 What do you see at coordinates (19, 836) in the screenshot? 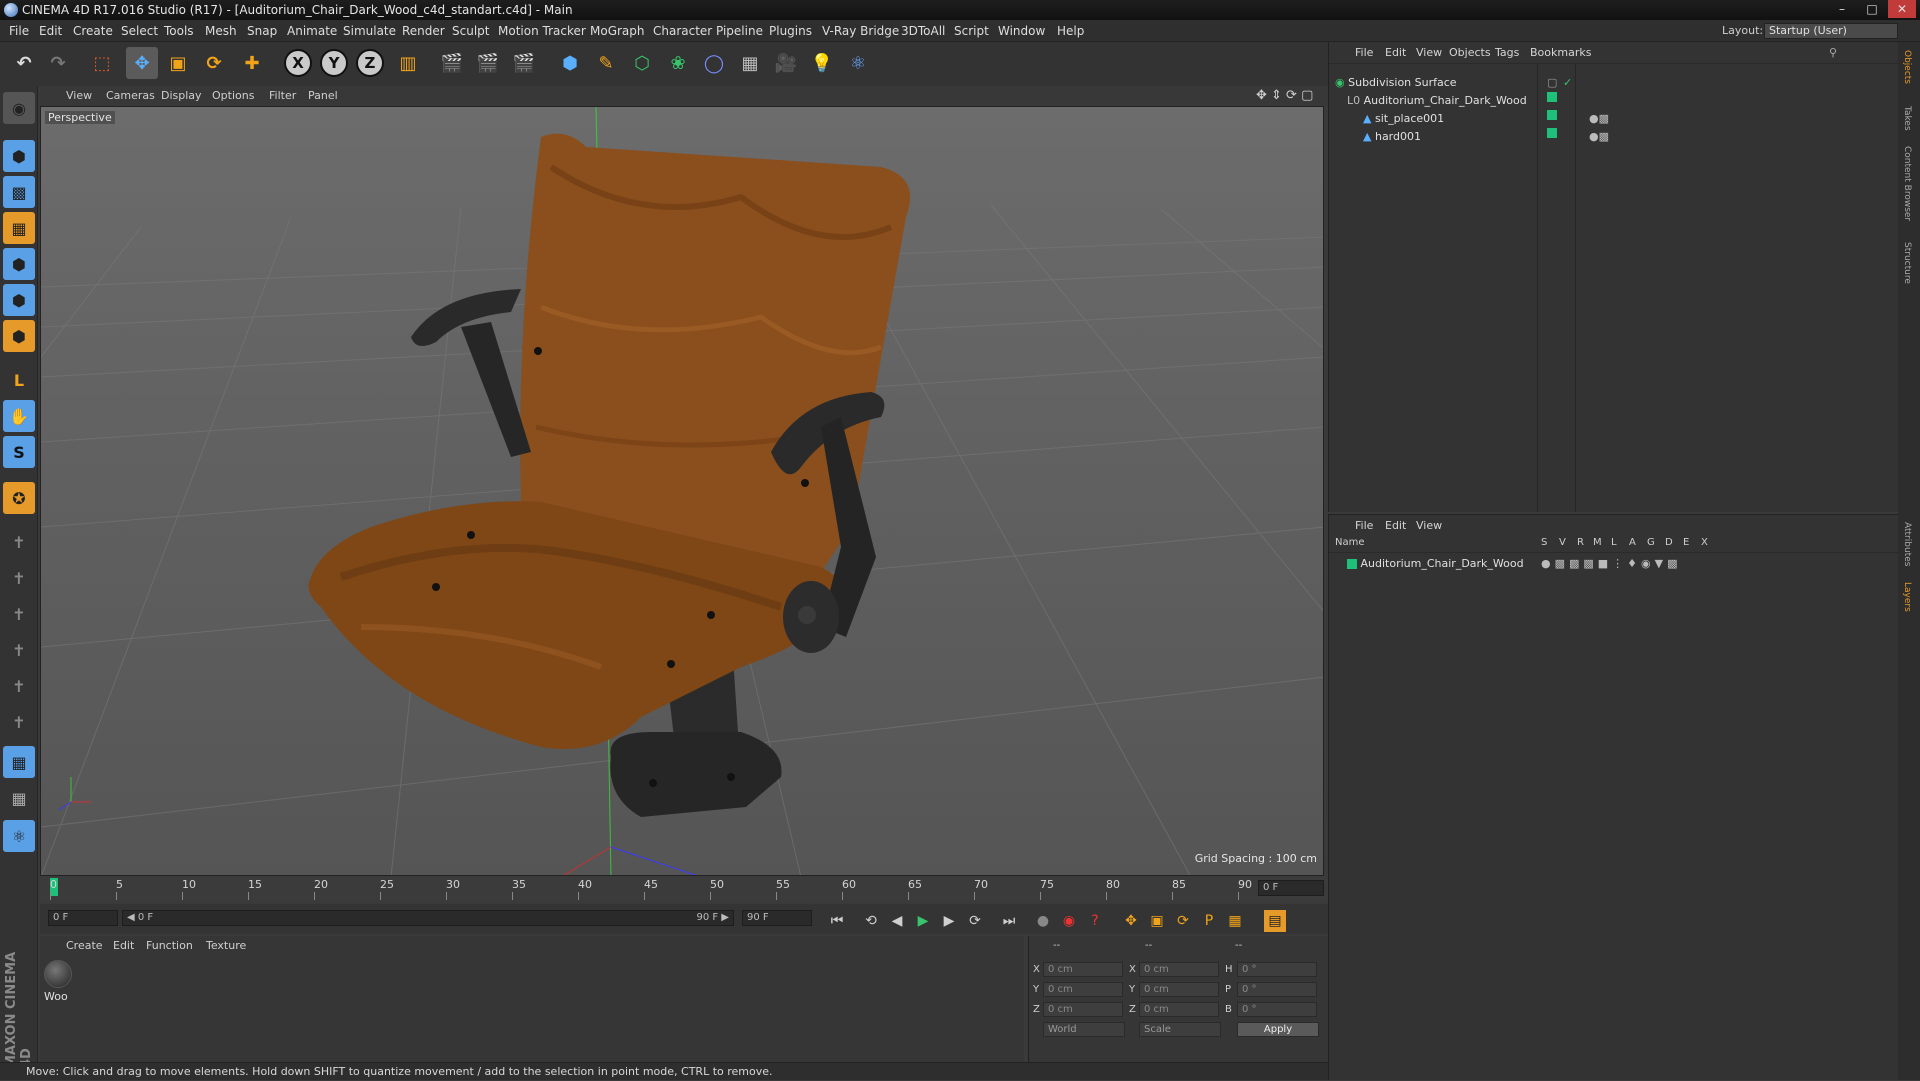
I see `python-script-icon: ⚛` at bounding box center [19, 836].